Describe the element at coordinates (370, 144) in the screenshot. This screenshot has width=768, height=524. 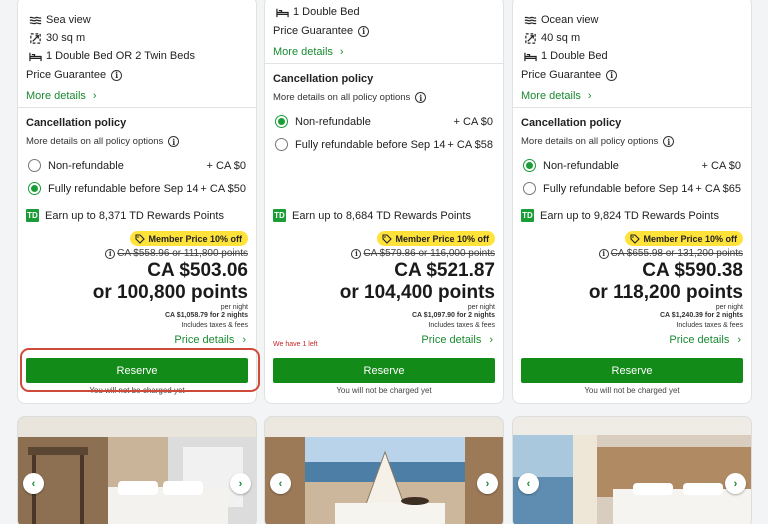
I see `option-label: Fully refundable before Sep 14` at that location.